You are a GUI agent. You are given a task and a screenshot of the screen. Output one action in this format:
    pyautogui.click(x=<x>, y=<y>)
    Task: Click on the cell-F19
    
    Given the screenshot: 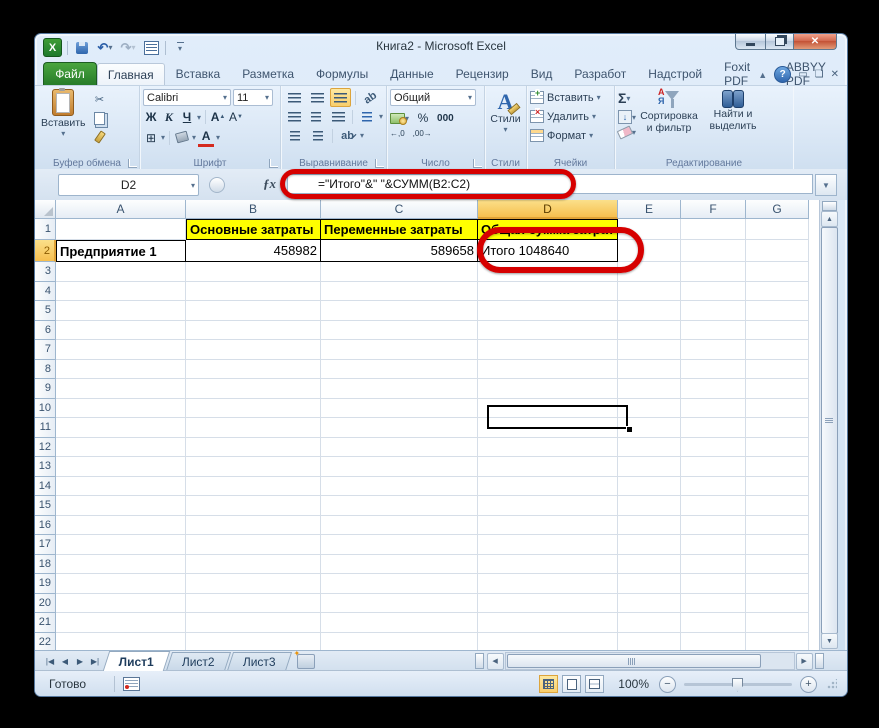 What is the action you would take?
    pyautogui.click(x=713, y=584)
    